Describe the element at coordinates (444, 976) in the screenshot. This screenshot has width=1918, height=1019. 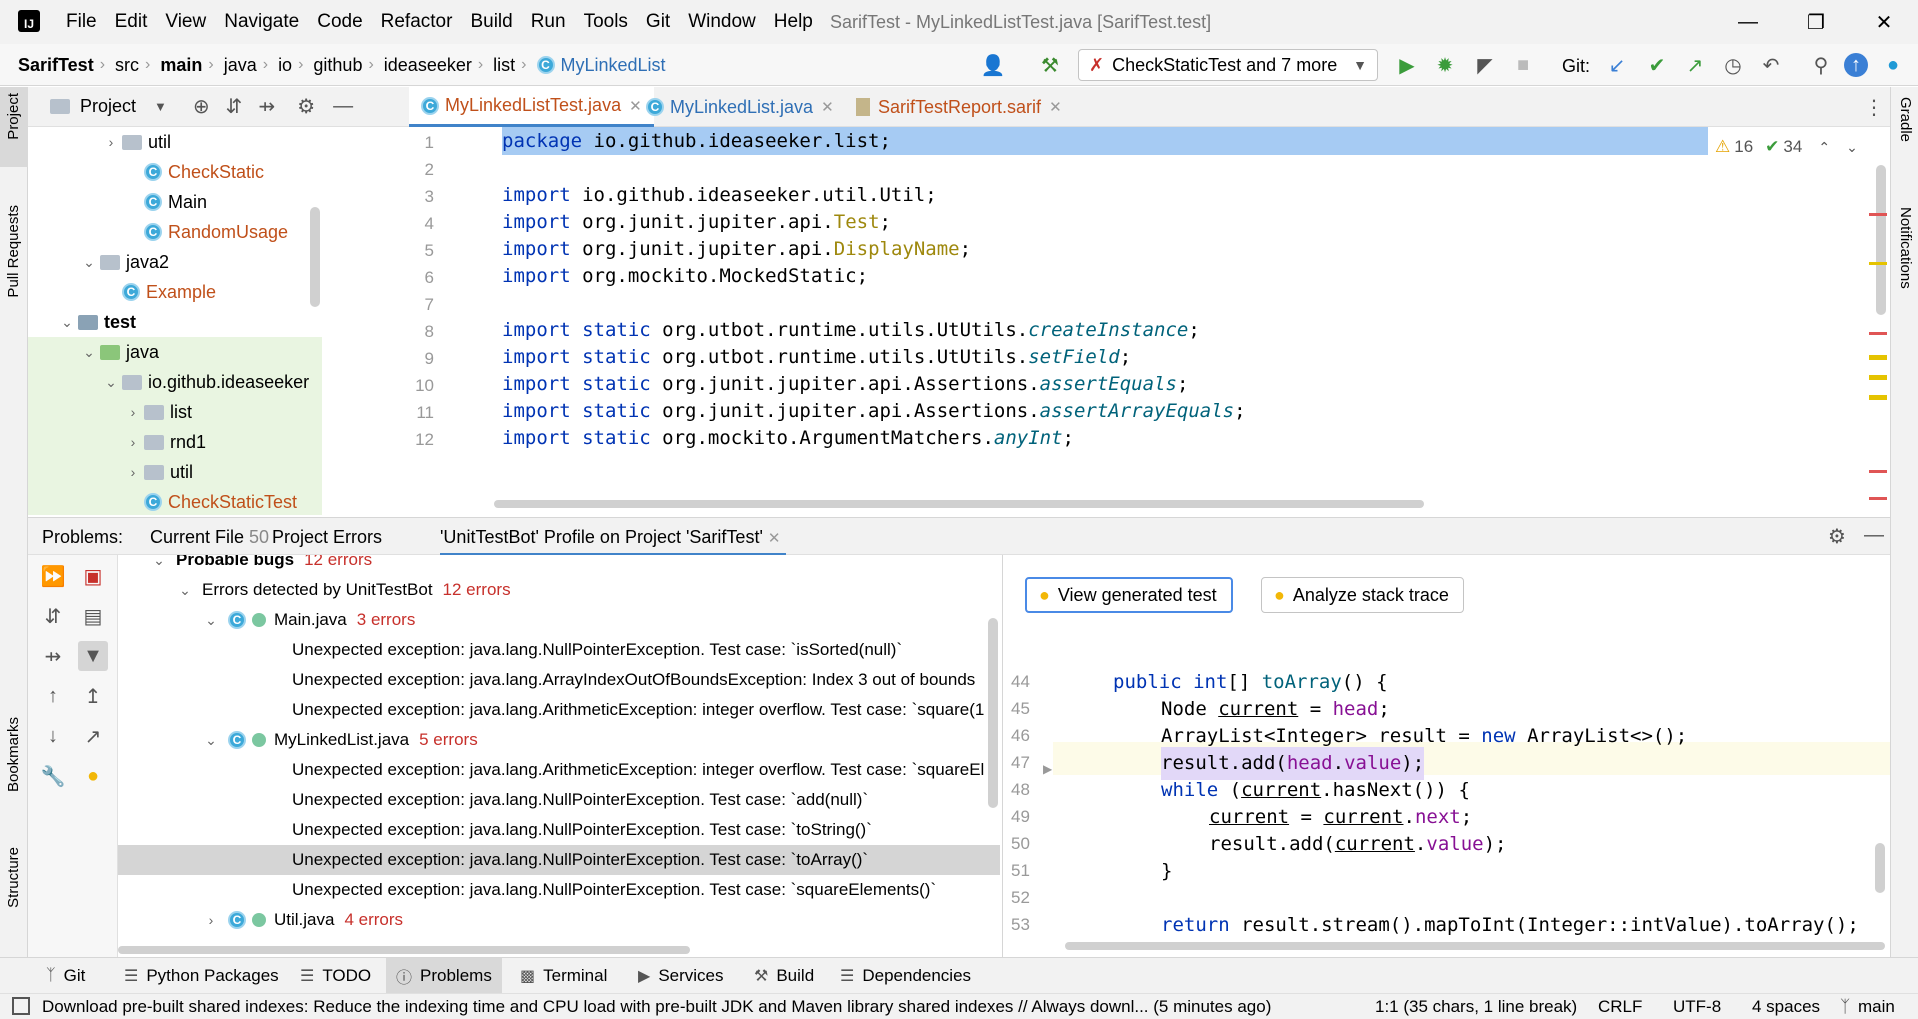
I see `tool-problems: ⓘ Problems` at that location.